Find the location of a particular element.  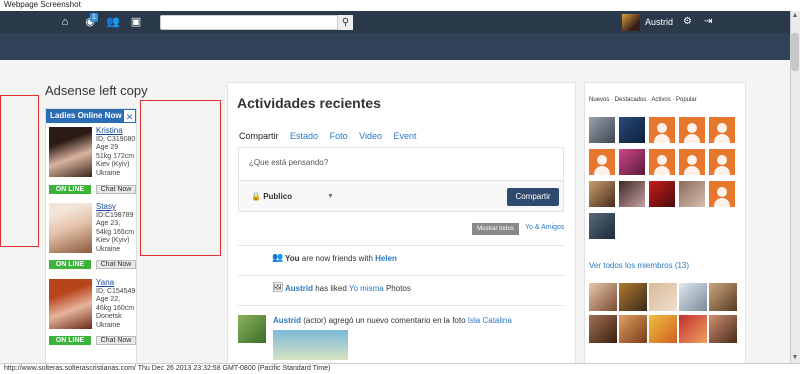

profile-age: Age 22, is located at coordinates (108, 299).